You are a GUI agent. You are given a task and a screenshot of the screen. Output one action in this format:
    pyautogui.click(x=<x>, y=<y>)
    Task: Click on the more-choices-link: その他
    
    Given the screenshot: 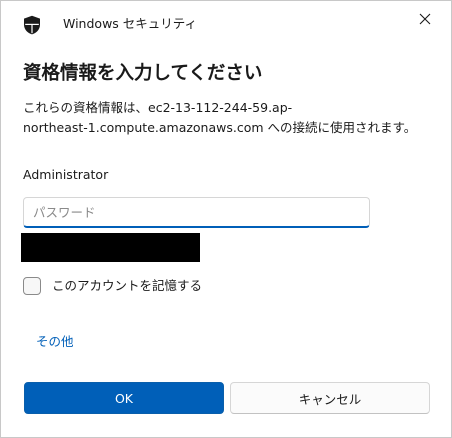 What is the action you would take?
    pyautogui.click(x=55, y=342)
    